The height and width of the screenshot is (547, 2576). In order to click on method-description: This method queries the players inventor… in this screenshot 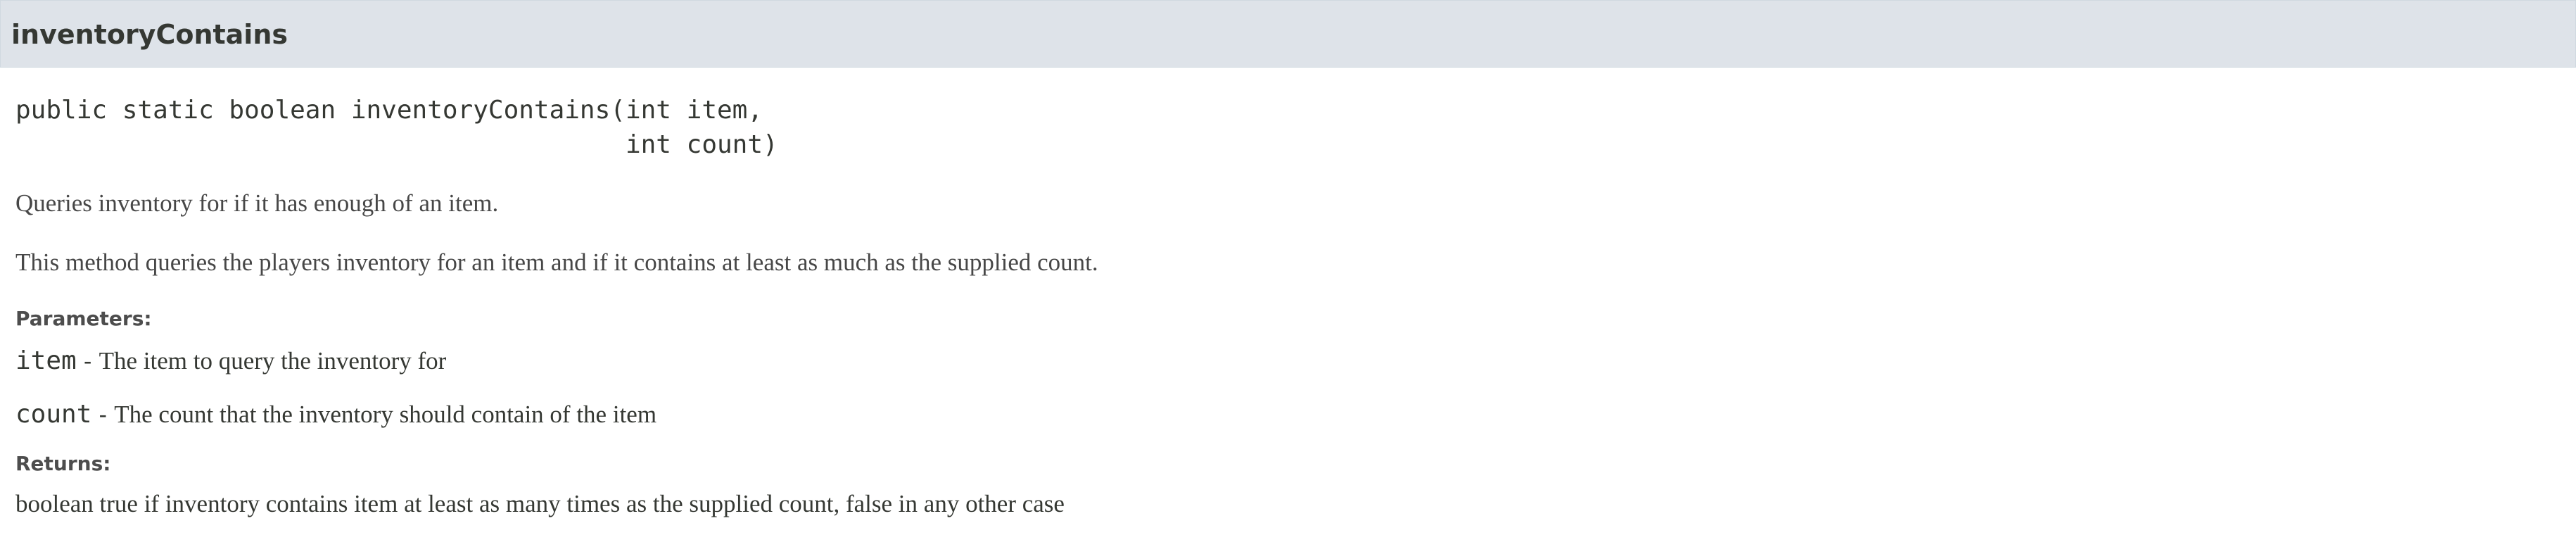, I will do `click(556, 262)`.